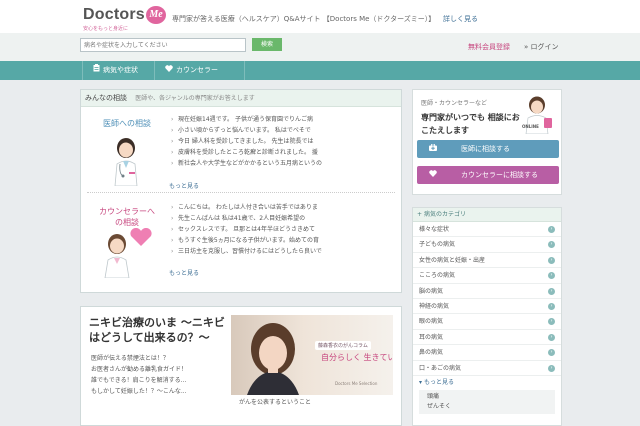  I want to click on logo-wordmark: Doctors, so click(114, 14).